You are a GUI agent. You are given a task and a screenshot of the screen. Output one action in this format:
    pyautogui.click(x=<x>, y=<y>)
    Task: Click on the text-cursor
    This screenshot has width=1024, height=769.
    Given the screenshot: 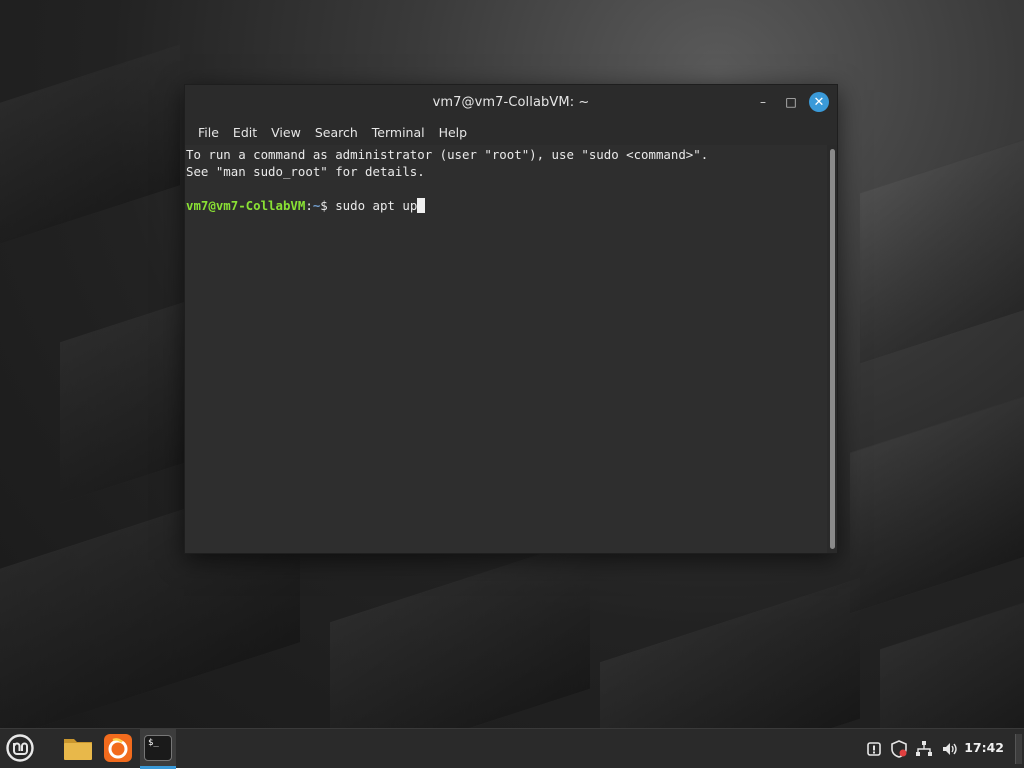 What is the action you would take?
    pyautogui.click(x=421, y=205)
    